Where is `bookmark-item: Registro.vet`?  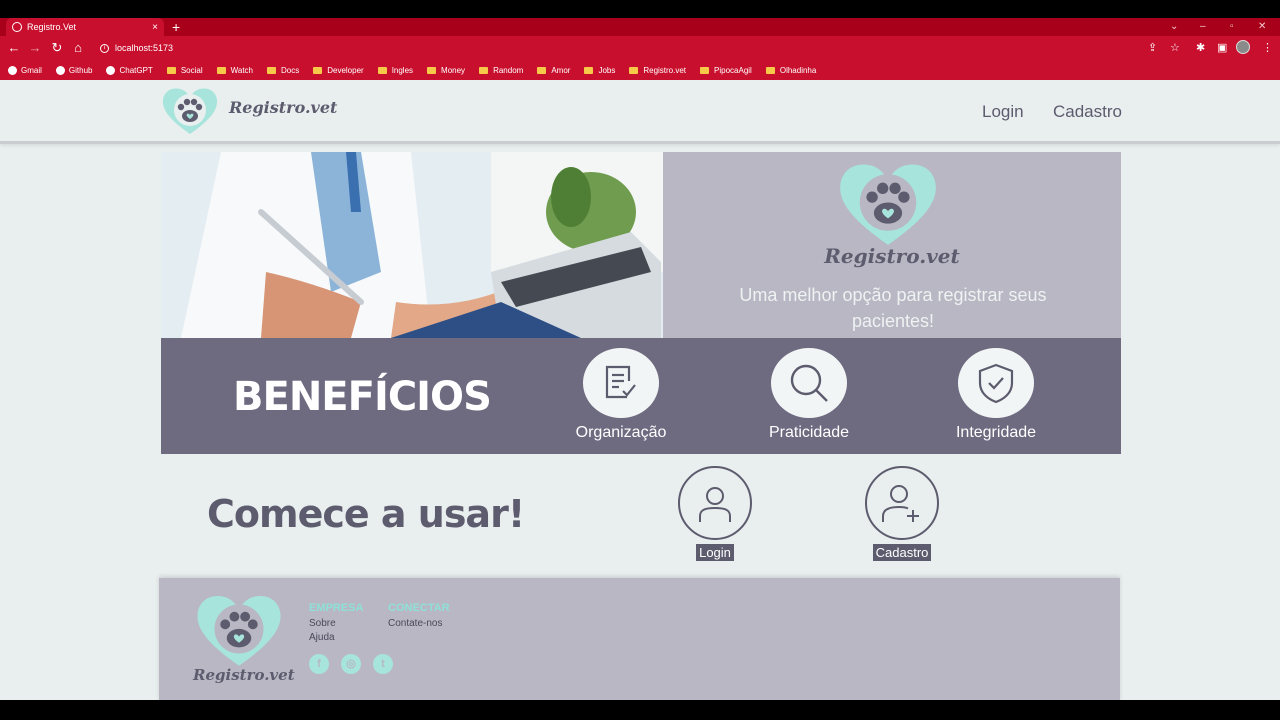
bookmark-item: Registro.vet is located at coordinates (657, 70).